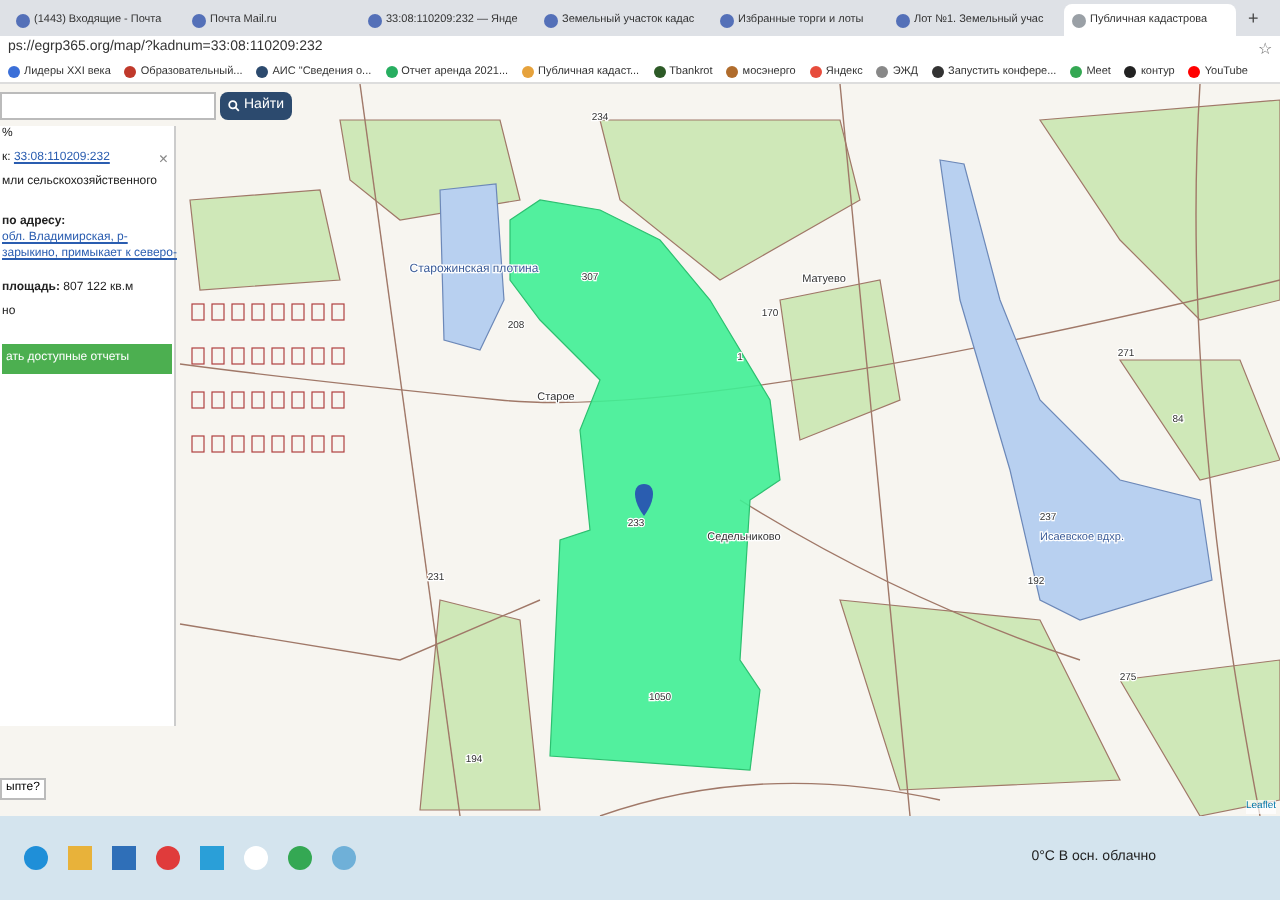  I want to click on new-tab-button: +, so click(1253, 18).